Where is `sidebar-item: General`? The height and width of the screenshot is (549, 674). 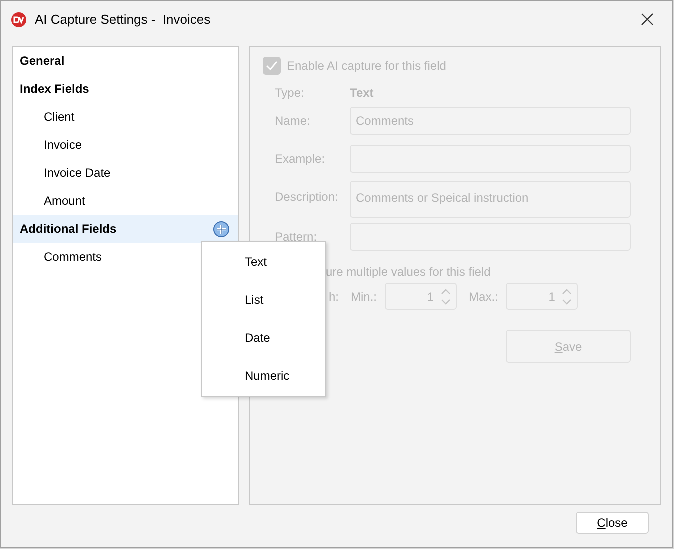 sidebar-item: General is located at coordinates (125, 61).